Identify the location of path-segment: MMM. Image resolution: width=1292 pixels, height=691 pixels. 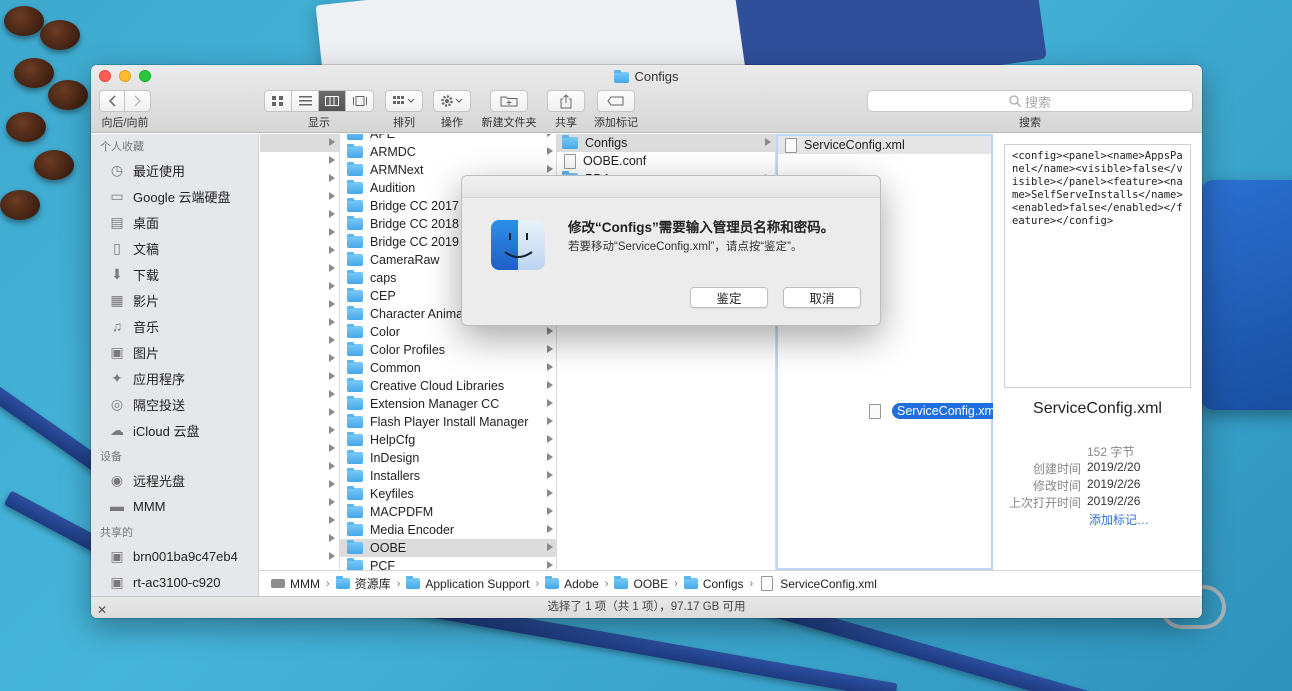
(295, 584).